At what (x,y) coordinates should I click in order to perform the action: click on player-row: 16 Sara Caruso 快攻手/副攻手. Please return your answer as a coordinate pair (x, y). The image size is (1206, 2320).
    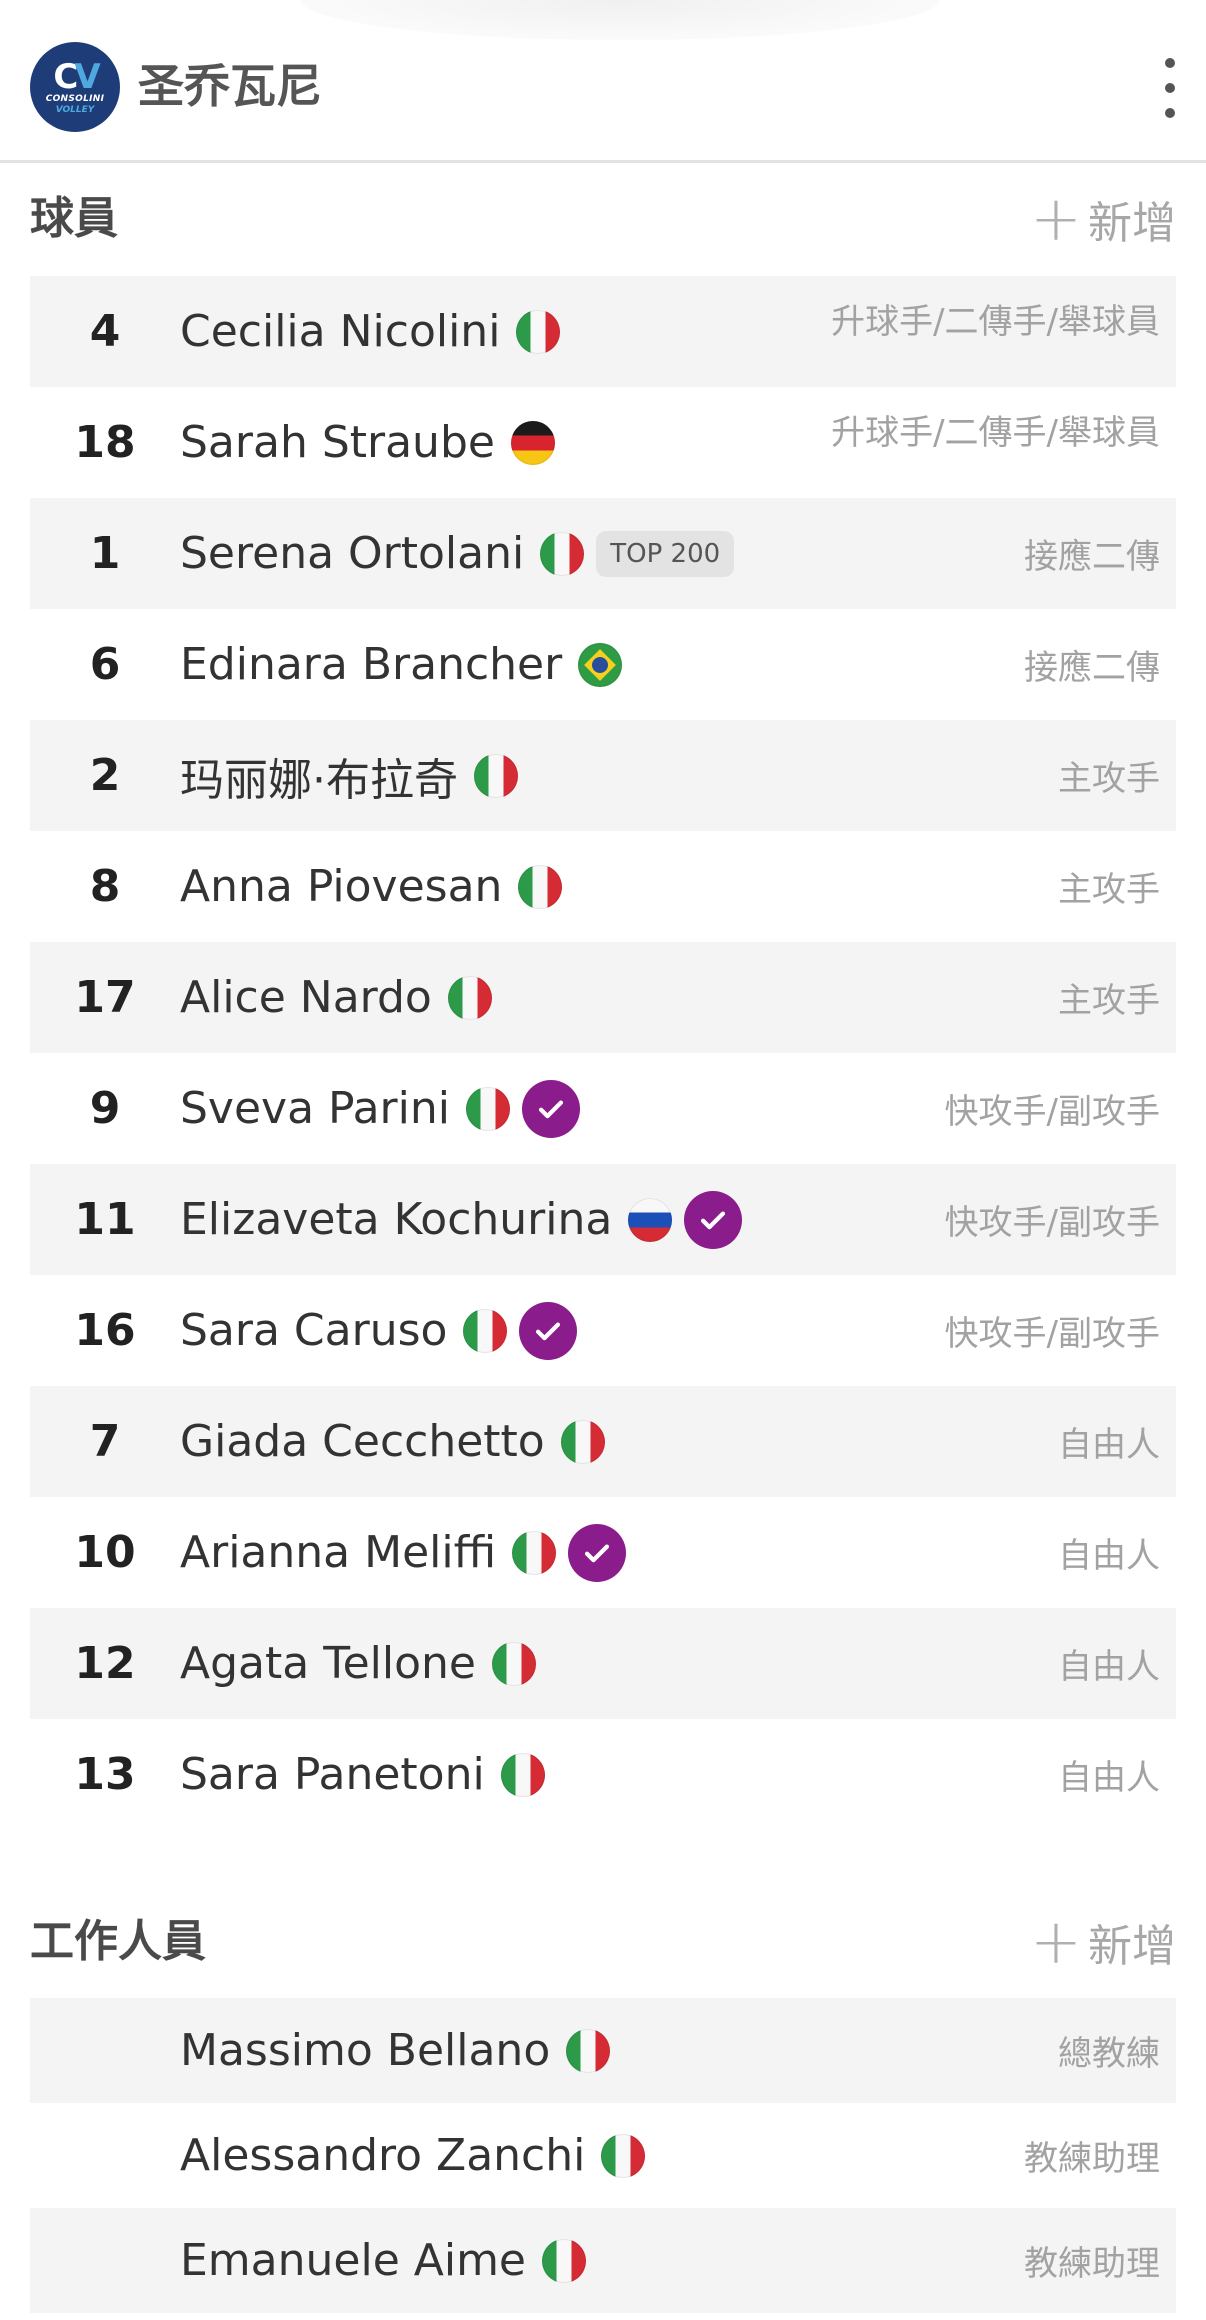
    Looking at the image, I should click on (603, 1330).